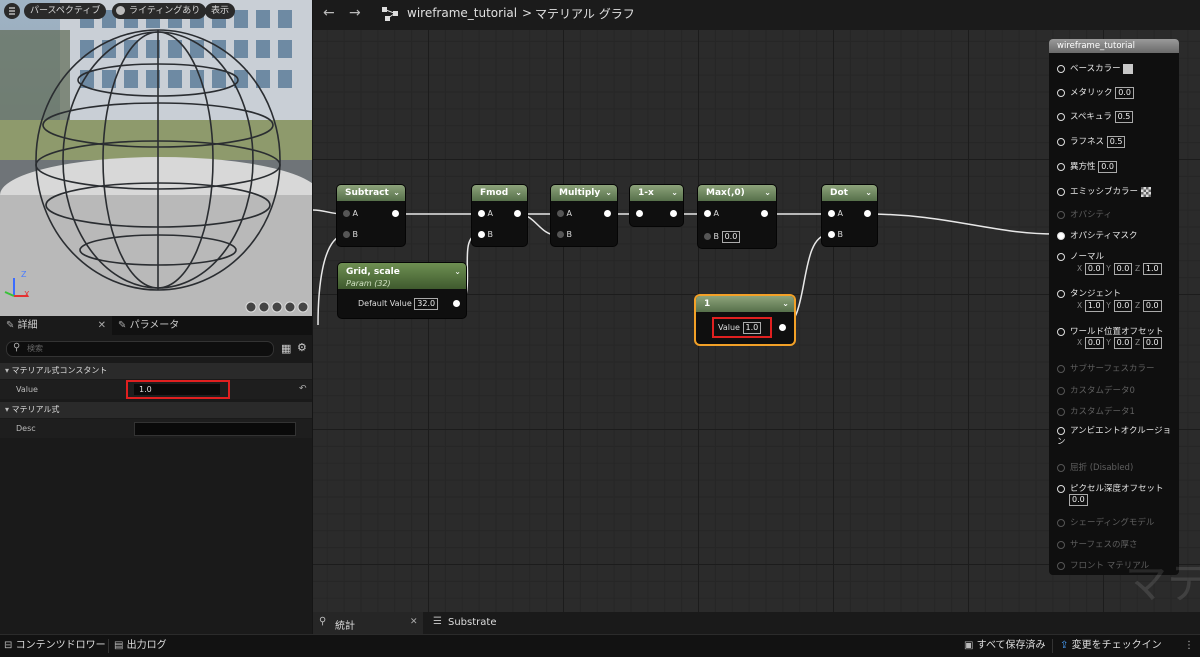 This screenshot has height=657, width=1200. Describe the element at coordinates (1087, 166) in the screenshot. I see `pin-anisotropy: 異方性 0.0` at that location.